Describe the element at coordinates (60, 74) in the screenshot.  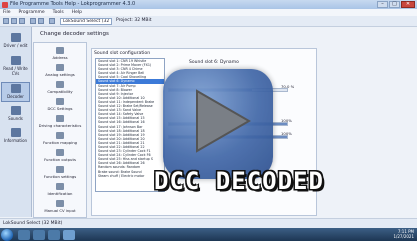
I see `section-label: Analog settings` at that location.